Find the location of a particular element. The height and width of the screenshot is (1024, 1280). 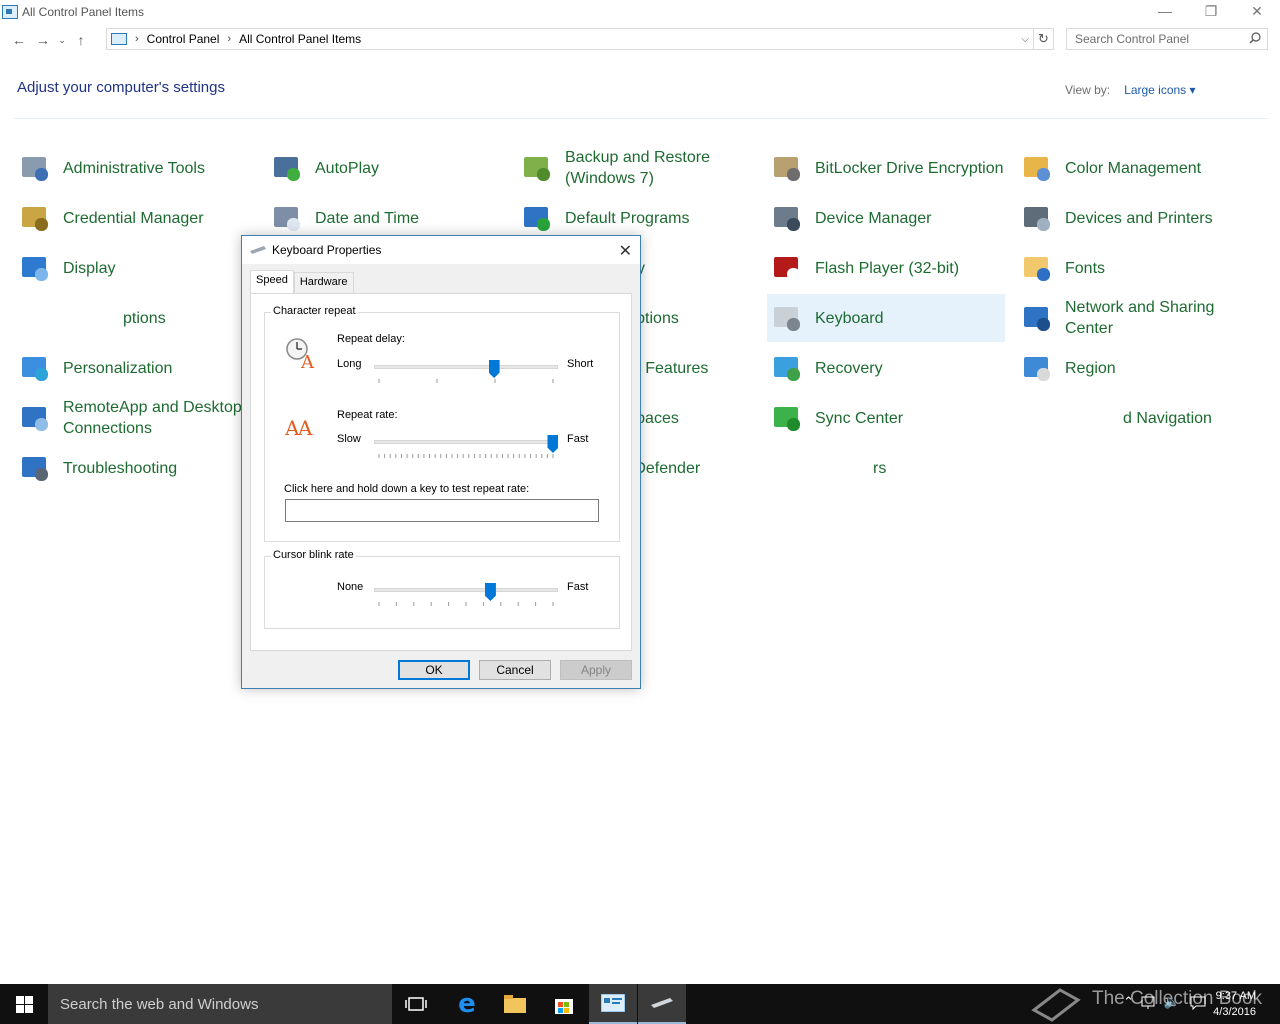

windows-logo-icon is located at coordinates (24, 1004).